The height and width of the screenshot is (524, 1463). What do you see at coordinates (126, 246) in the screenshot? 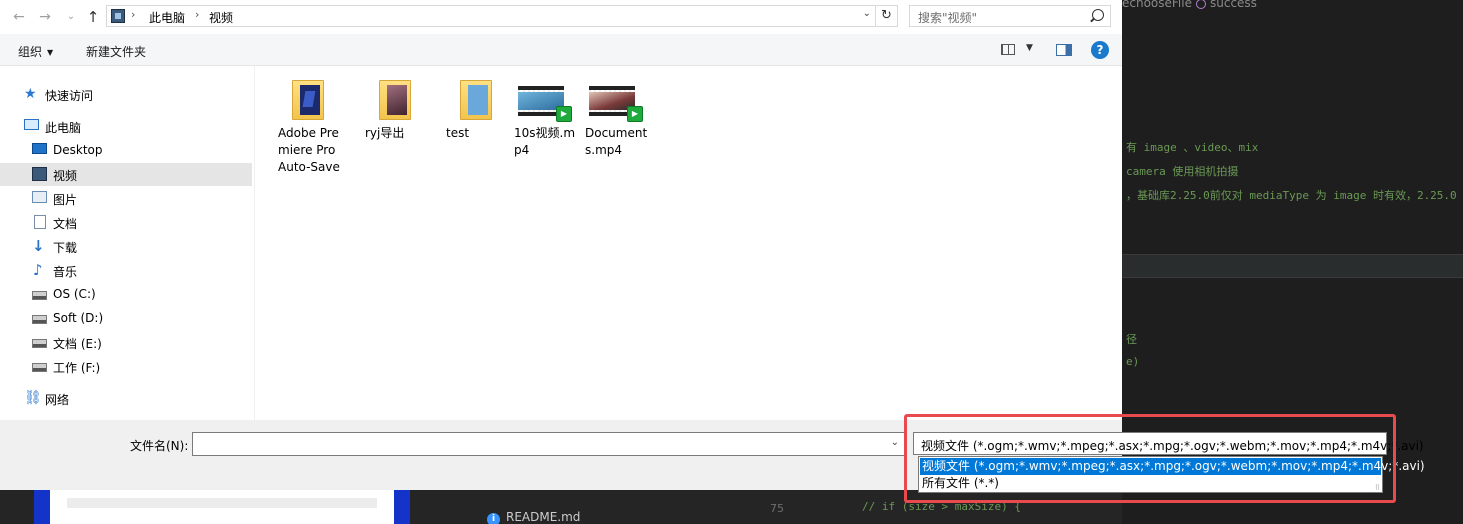
I see `sidebar-item-downloads: ↓ 下载` at bounding box center [126, 246].